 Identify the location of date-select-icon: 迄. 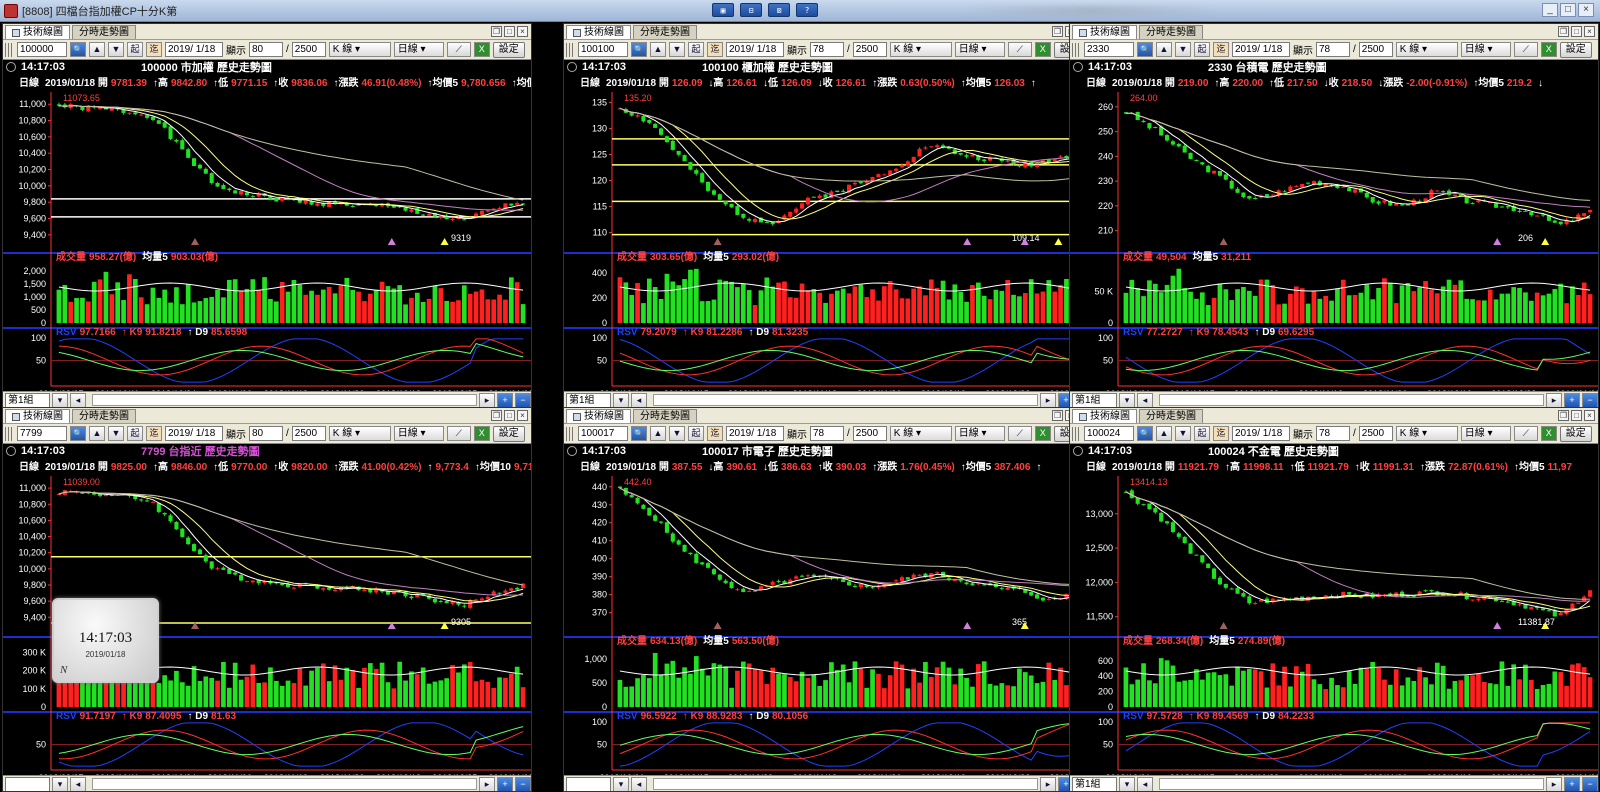
(154, 433).